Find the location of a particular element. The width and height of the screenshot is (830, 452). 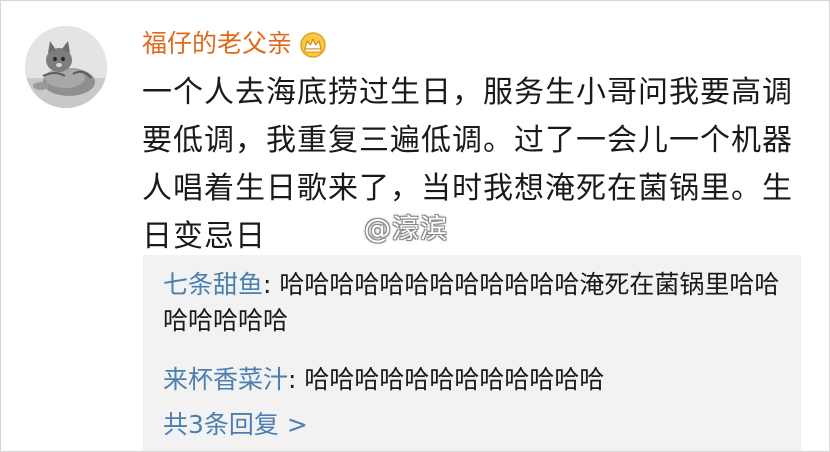

post-header: 福仔的老父亲 is located at coordinates (235, 44).